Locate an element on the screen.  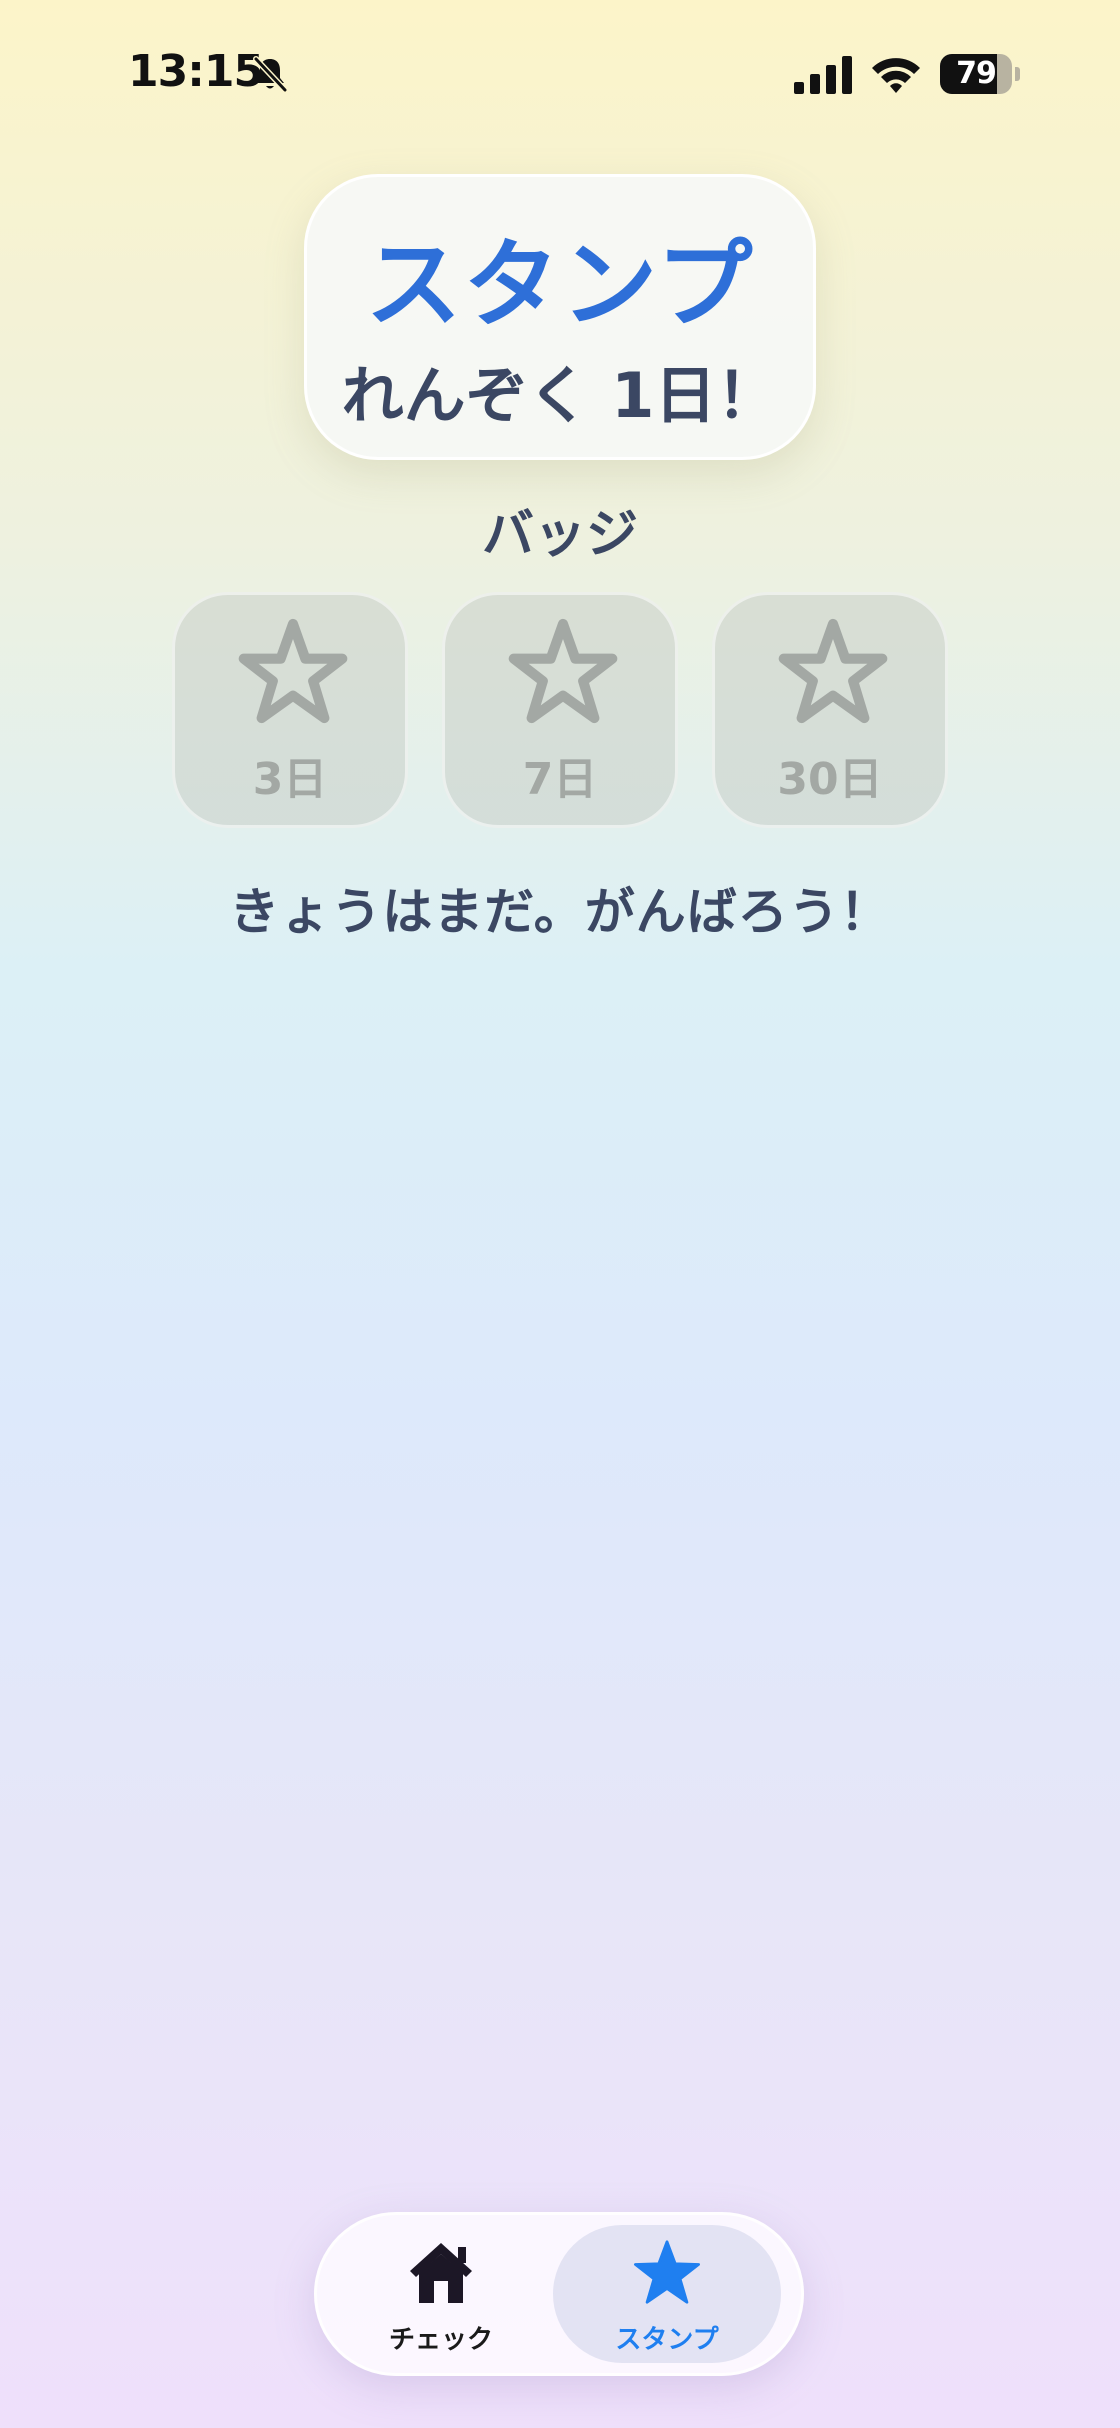
tab-stamp: スタンプ is located at coordinates (667, 2294).